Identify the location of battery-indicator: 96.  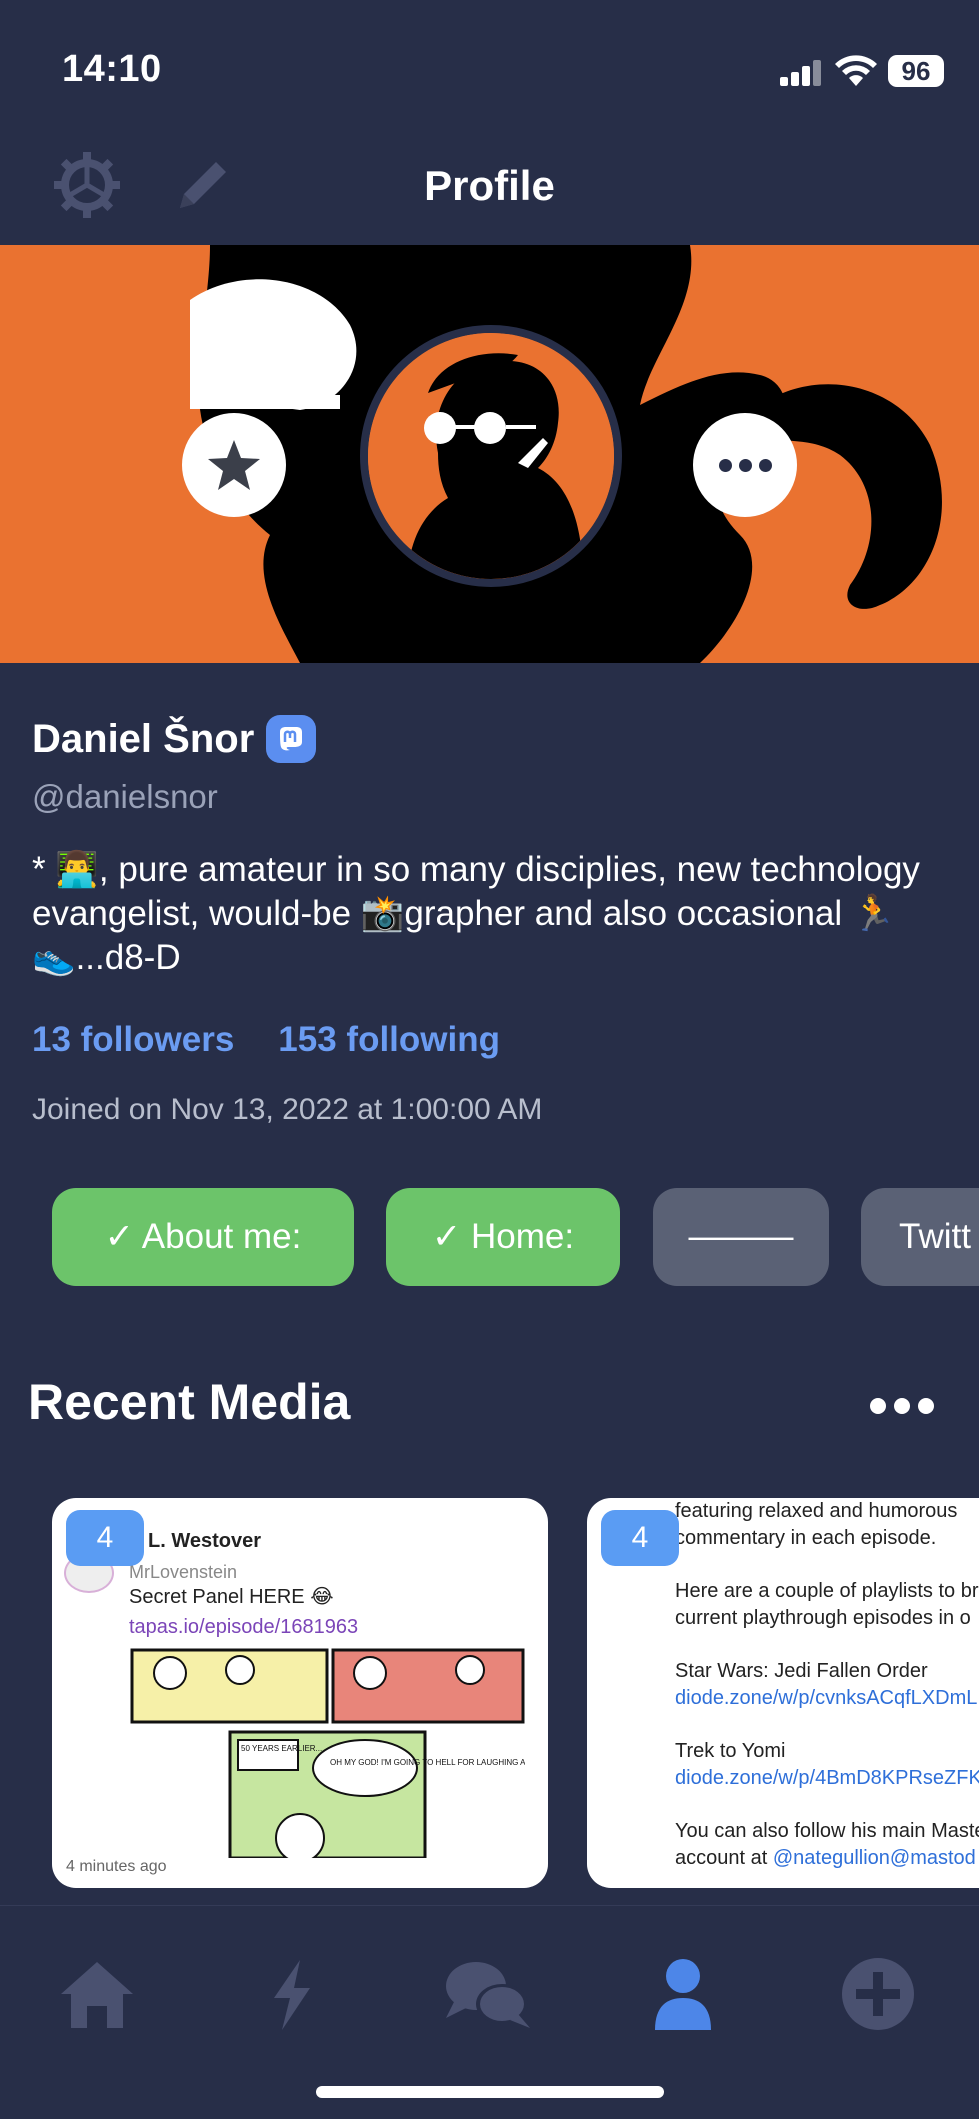
(916, 71).